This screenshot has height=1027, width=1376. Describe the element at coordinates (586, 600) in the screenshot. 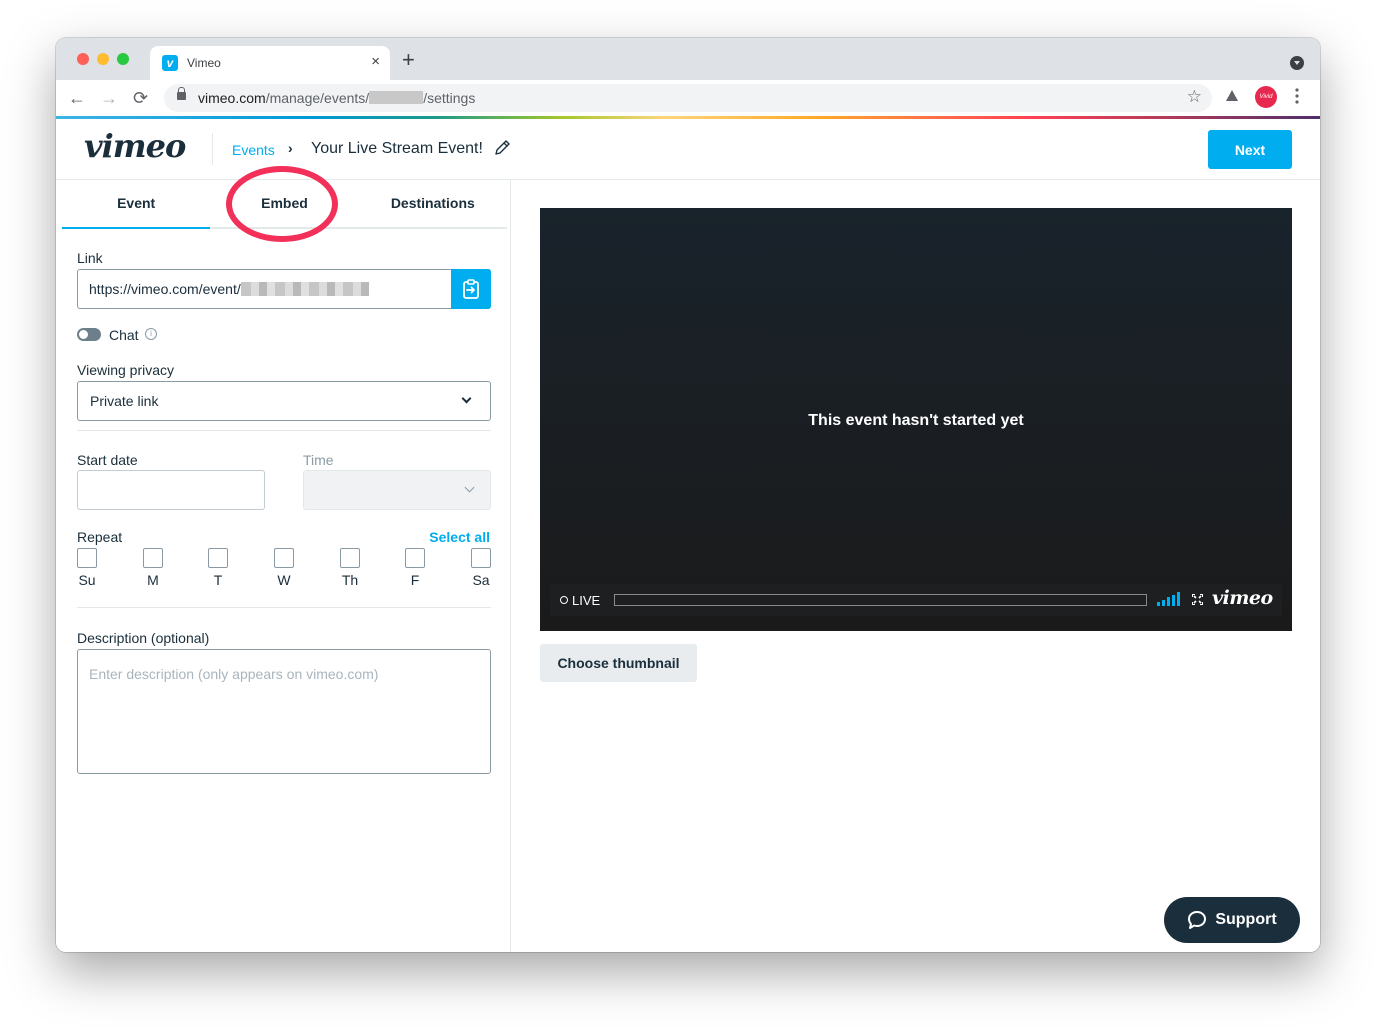

I see `live-label: LIVE` at that location.